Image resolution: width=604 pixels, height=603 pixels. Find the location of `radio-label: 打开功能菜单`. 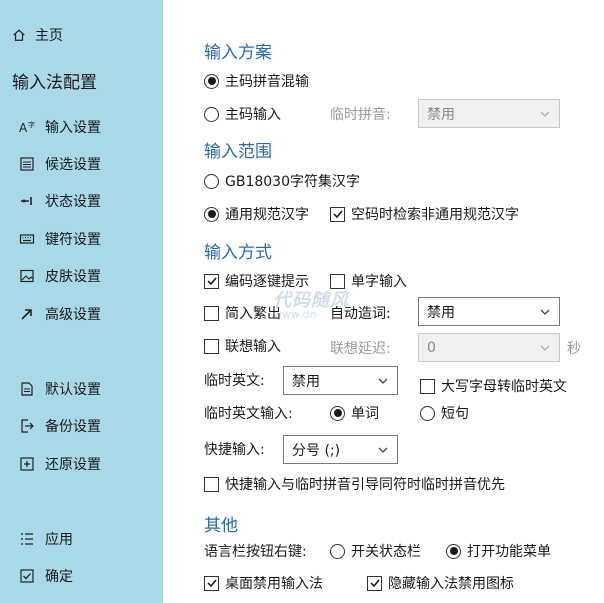

radio-label: 打开功能菜单 is located at coordinates (509, 552).